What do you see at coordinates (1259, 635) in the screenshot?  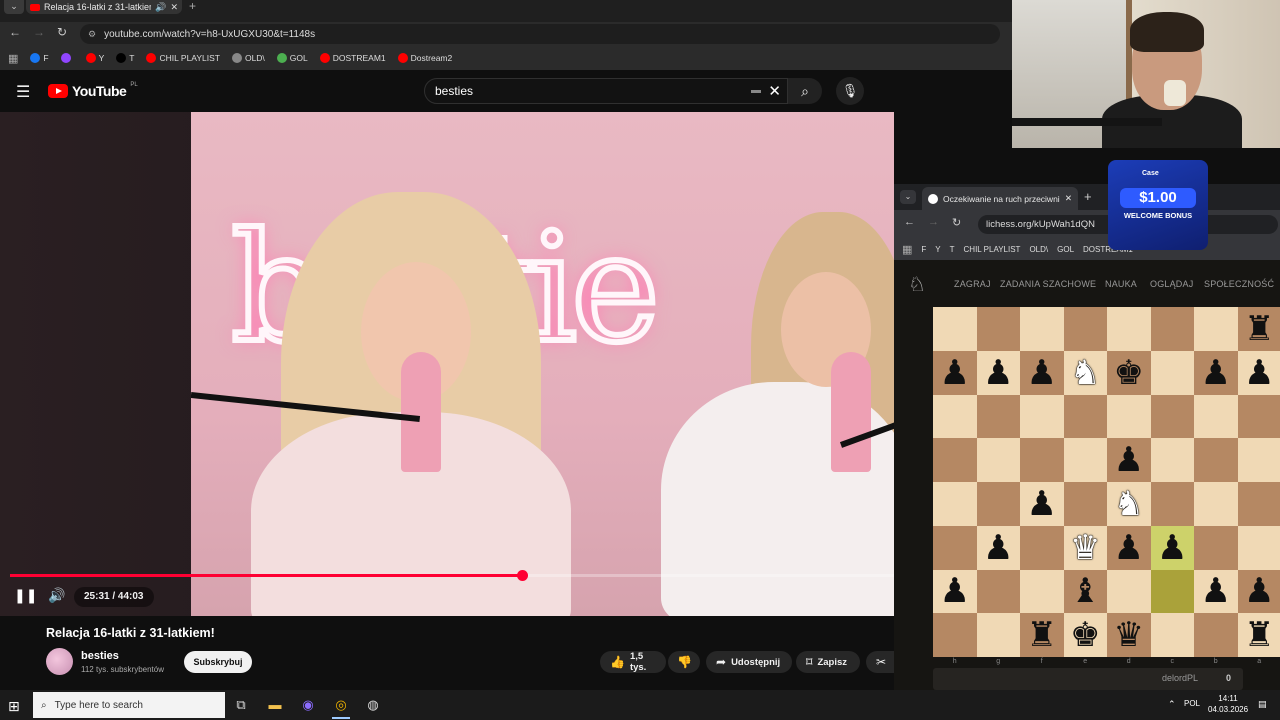 I see `black-rook-icon: ♜` at bounding box center [1259, 635].